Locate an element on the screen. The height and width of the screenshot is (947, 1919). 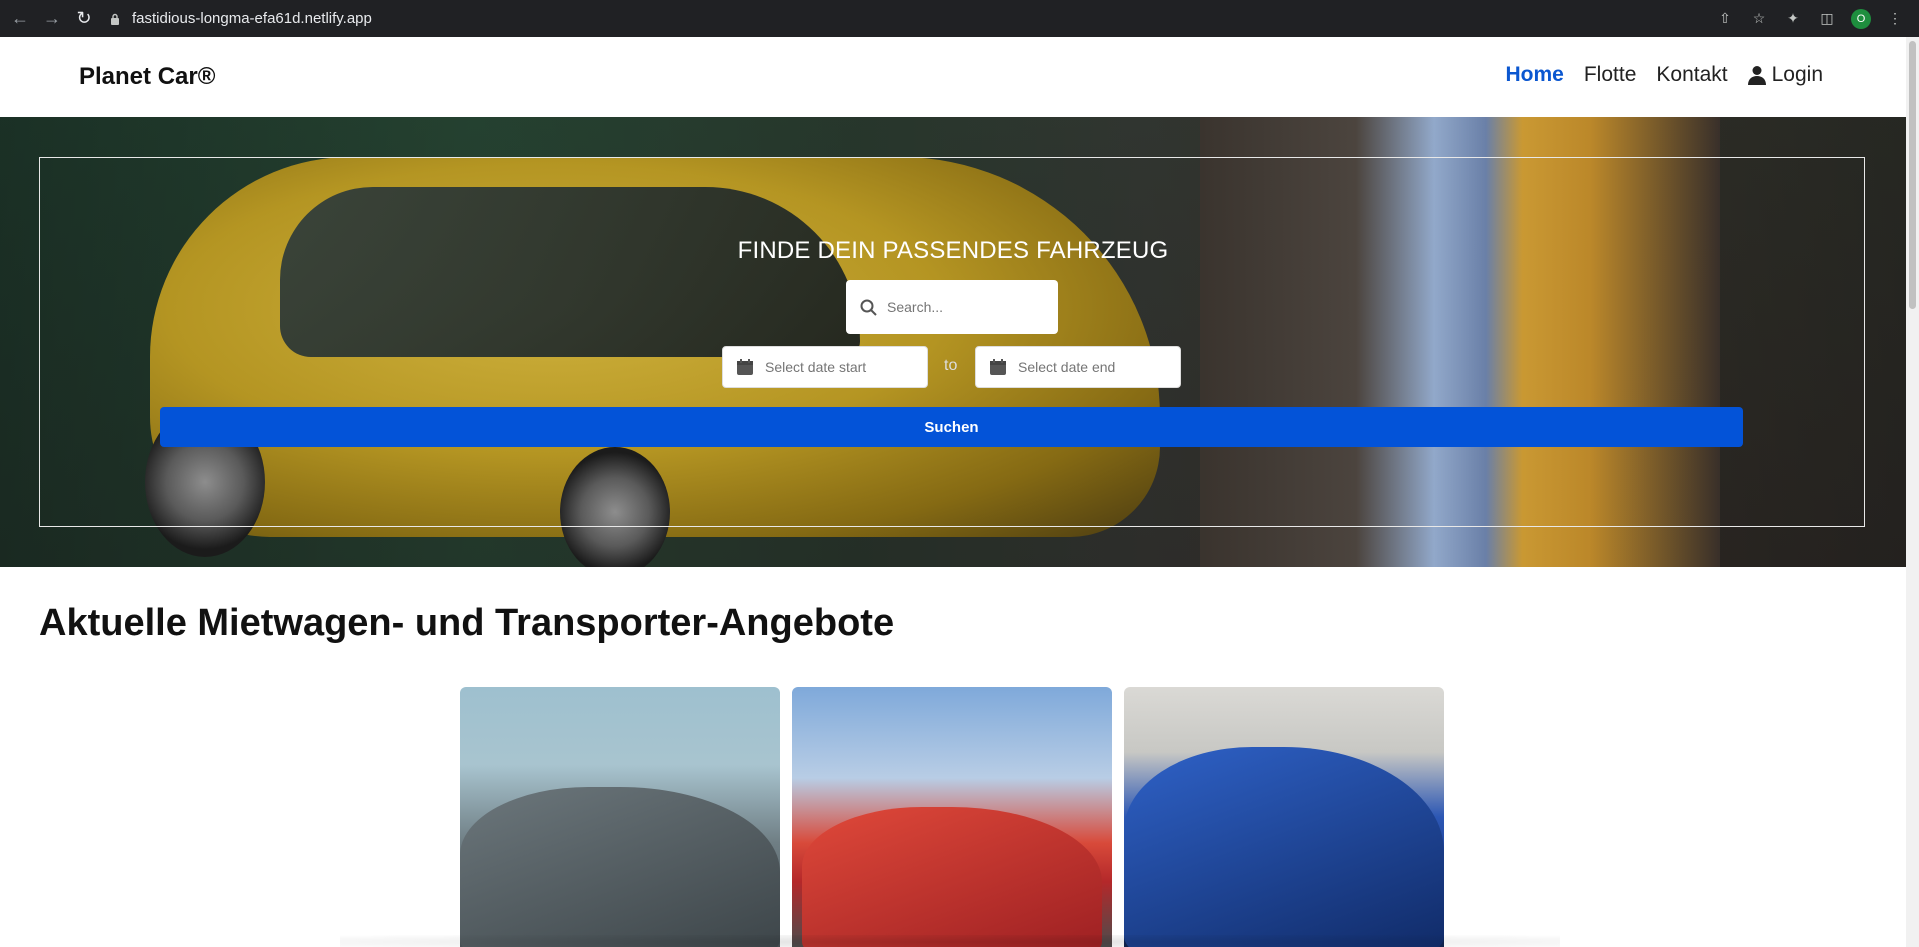
bottom-shadow is located at coordinates (950, 941).